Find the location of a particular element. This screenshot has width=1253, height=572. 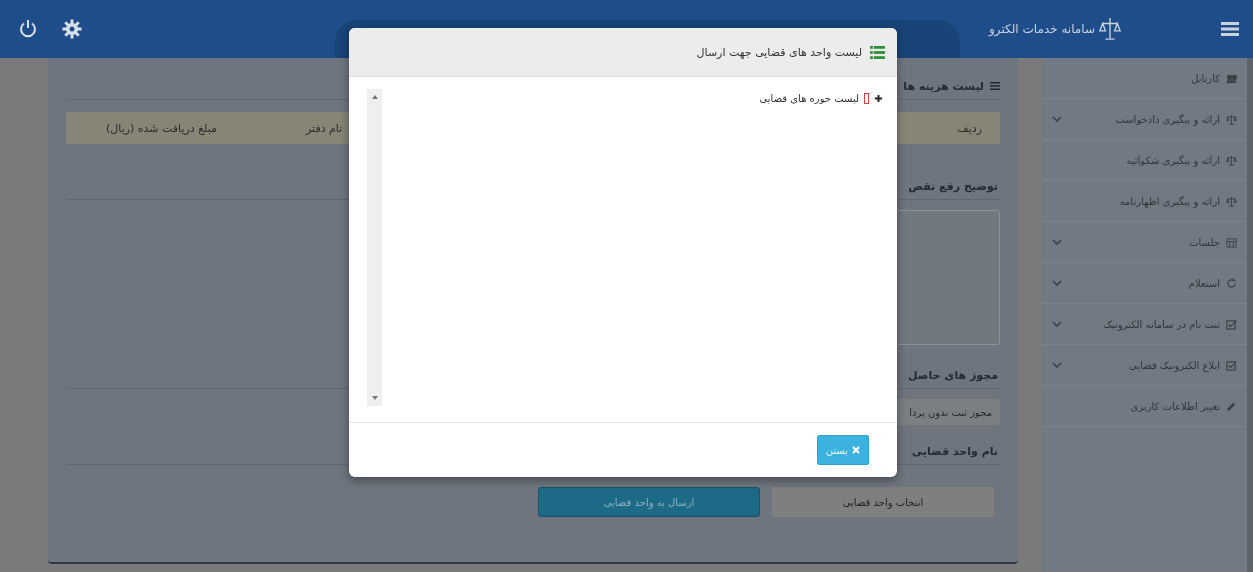

checkbox is located at coordinates (866, 98).